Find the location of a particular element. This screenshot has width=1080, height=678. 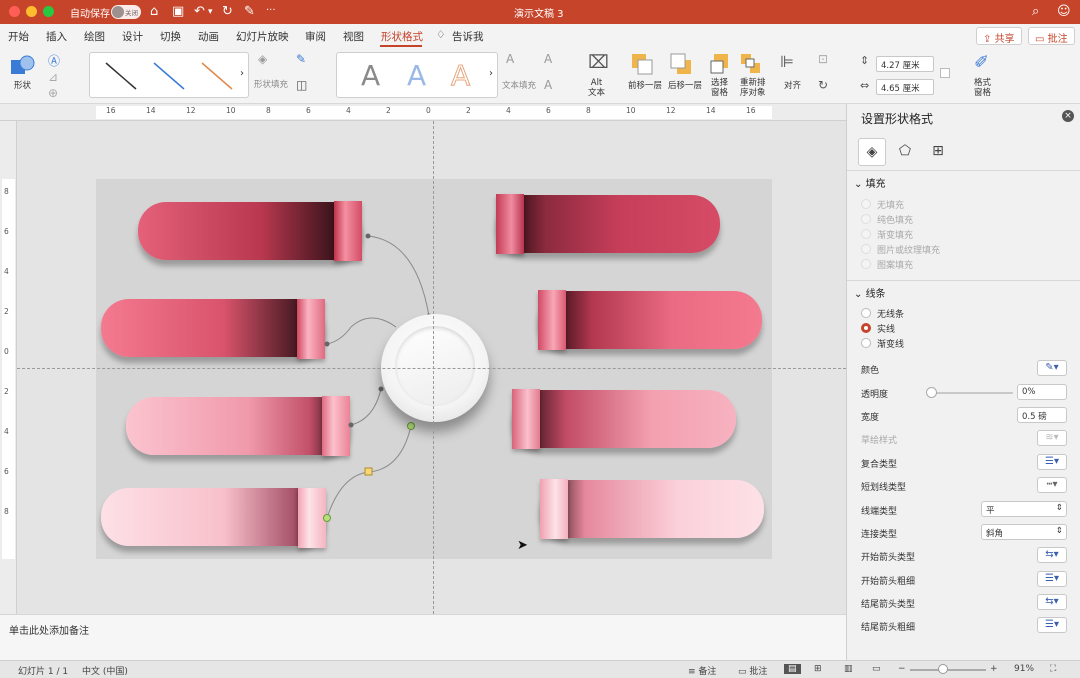

begin-arrow-type-dropdown: ⇆▾ is located at coordinates (1052, 555).